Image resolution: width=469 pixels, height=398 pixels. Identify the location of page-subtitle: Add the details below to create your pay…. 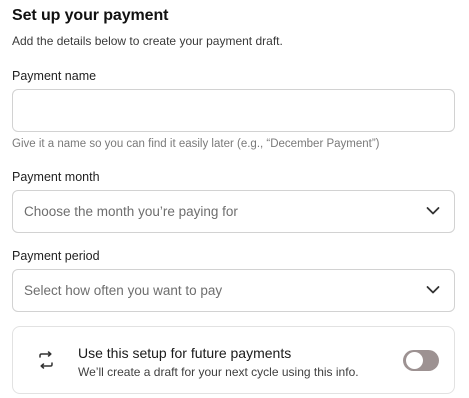
(147, 41).